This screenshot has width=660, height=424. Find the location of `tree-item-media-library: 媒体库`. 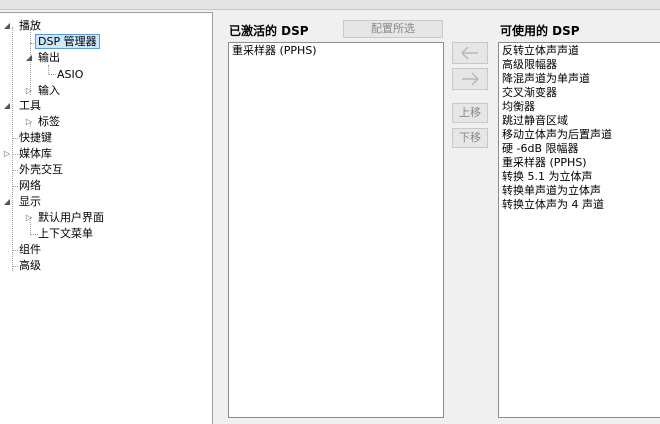

tree-item-media-library: 媒体库 is located at coordinates (35, 153).